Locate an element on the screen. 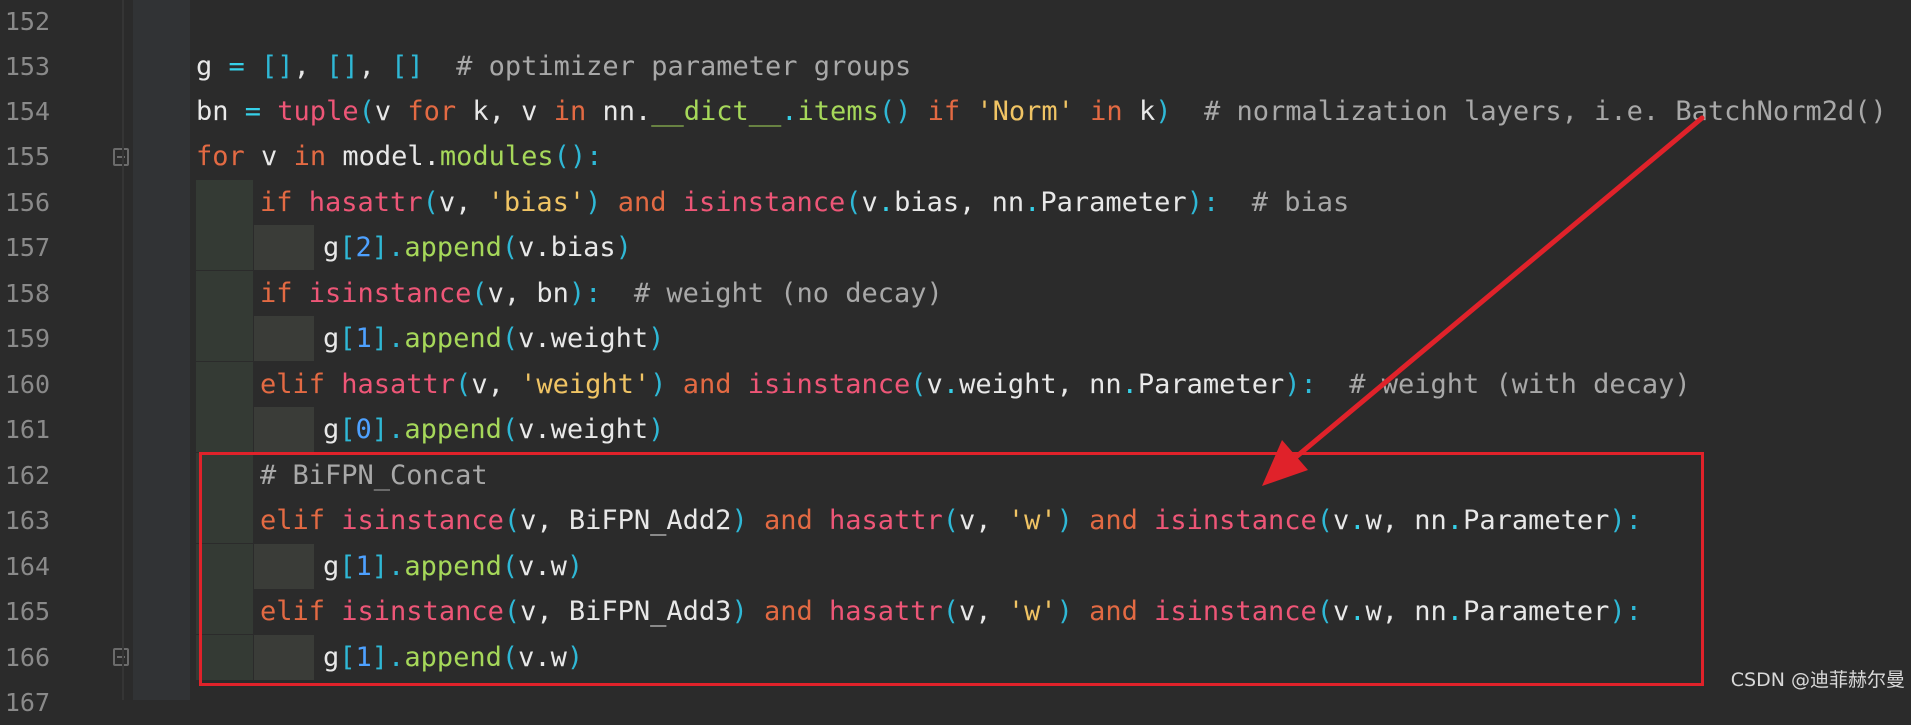 Image resolution: width=1911 pixels, height=725 pixels. watermark: CSDN @迪菲赫尔曼 is located at coordinates (1817, 680).